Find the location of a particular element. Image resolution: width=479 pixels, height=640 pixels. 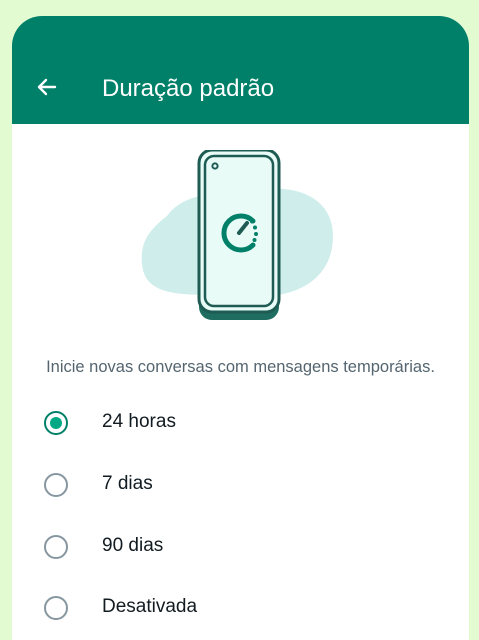

option-90-dias: 90 dias is located at coordinates (240, 547).